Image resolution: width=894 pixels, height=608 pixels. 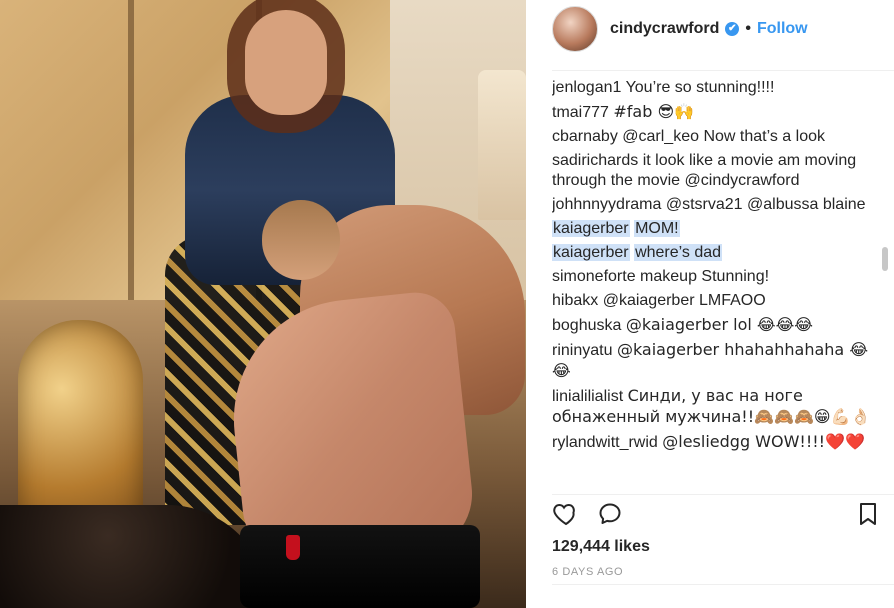 I want to click on comment-username: tmai777, so click(x=580, y=112).